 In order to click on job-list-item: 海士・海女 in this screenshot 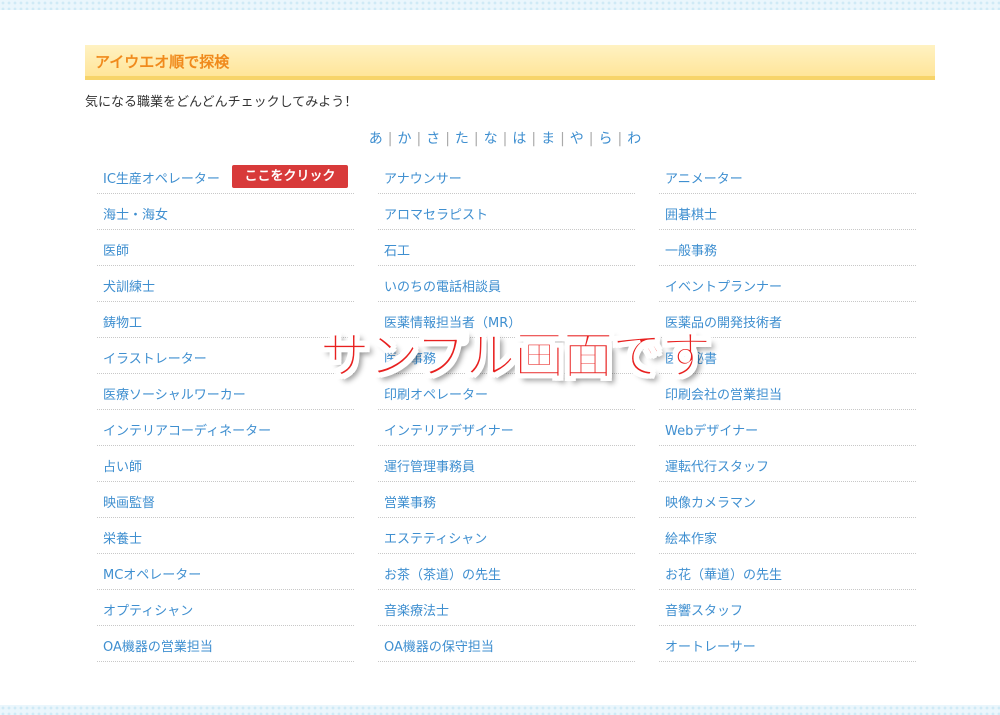, I will do `click(225, 212)`.